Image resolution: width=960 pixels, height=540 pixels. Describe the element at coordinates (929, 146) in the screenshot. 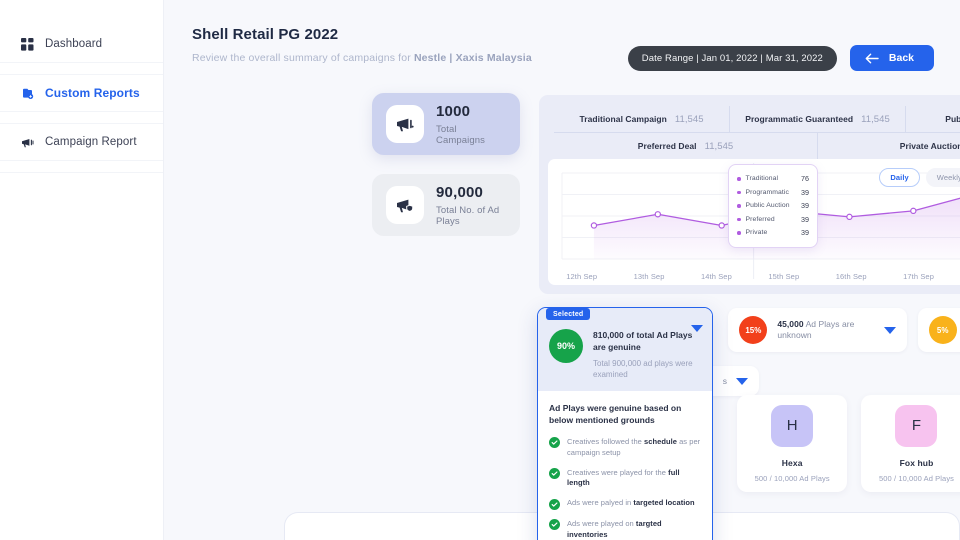

I see `campaign-type-label: Private Auction` at that location.